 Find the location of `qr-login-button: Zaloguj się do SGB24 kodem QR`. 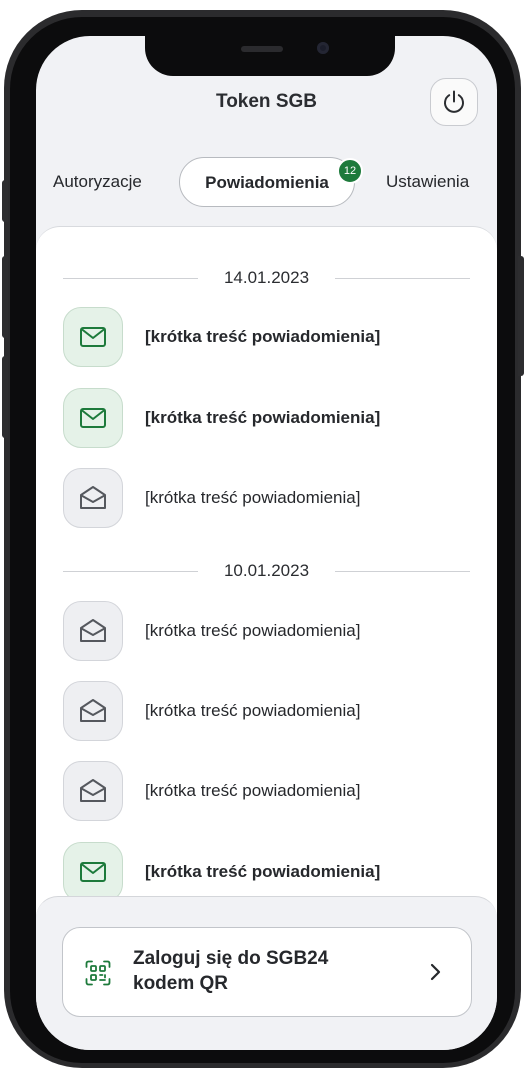

qr-login-button: Zaloguj się do SGB24 kodem QR is located at coordinates (267, 972).